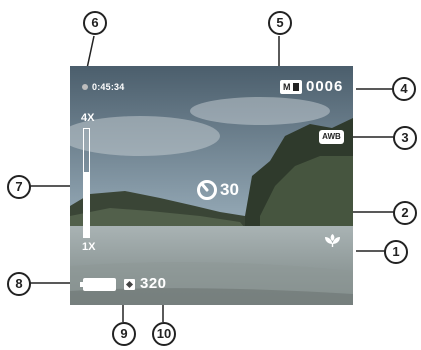  I want to click on callout-3: 3, so click(405, 138).